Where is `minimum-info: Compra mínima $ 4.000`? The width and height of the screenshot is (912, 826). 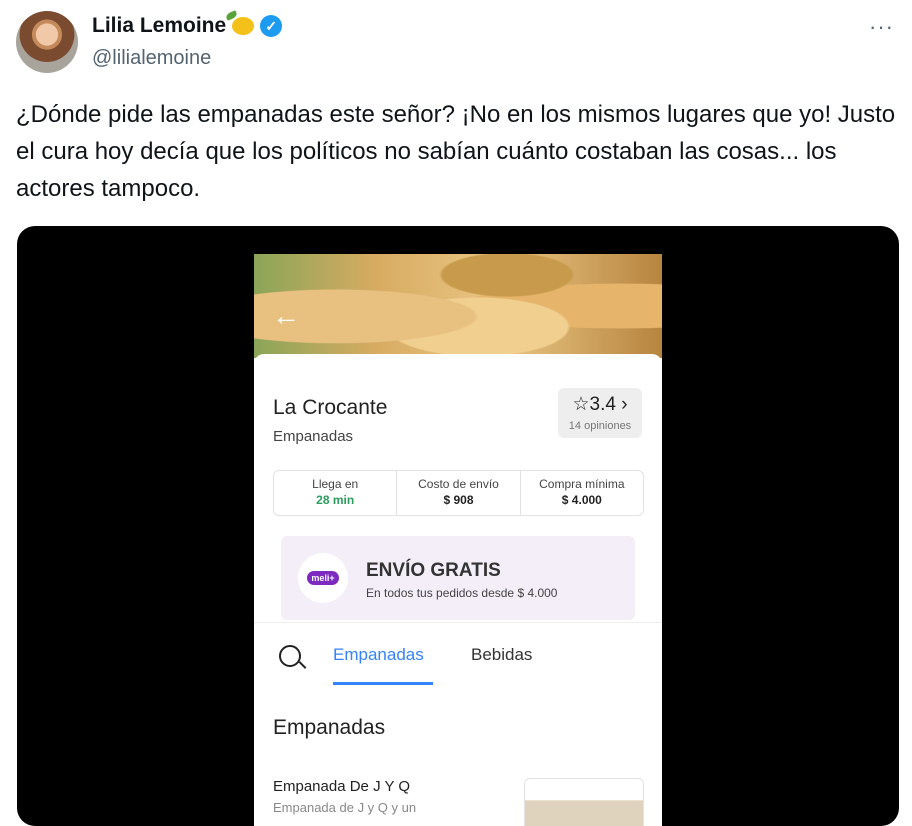
minimum-info: Compra mínima $ 4.000 is located at coordinates (582, 493).